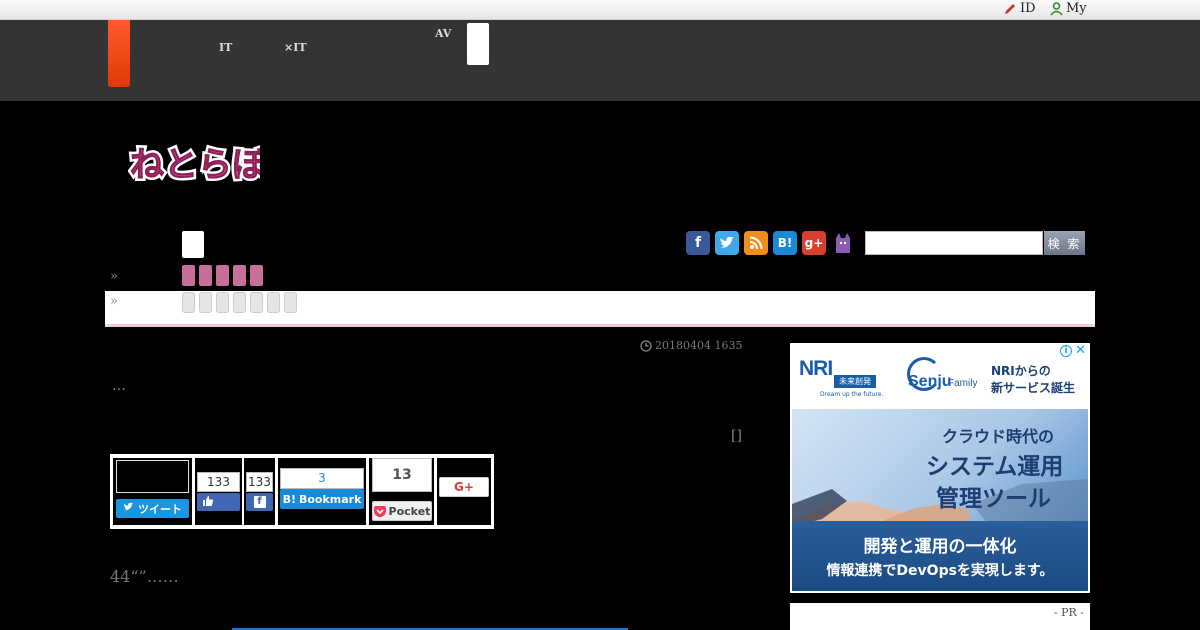  I want to click on nav-box, so click(478, 44).